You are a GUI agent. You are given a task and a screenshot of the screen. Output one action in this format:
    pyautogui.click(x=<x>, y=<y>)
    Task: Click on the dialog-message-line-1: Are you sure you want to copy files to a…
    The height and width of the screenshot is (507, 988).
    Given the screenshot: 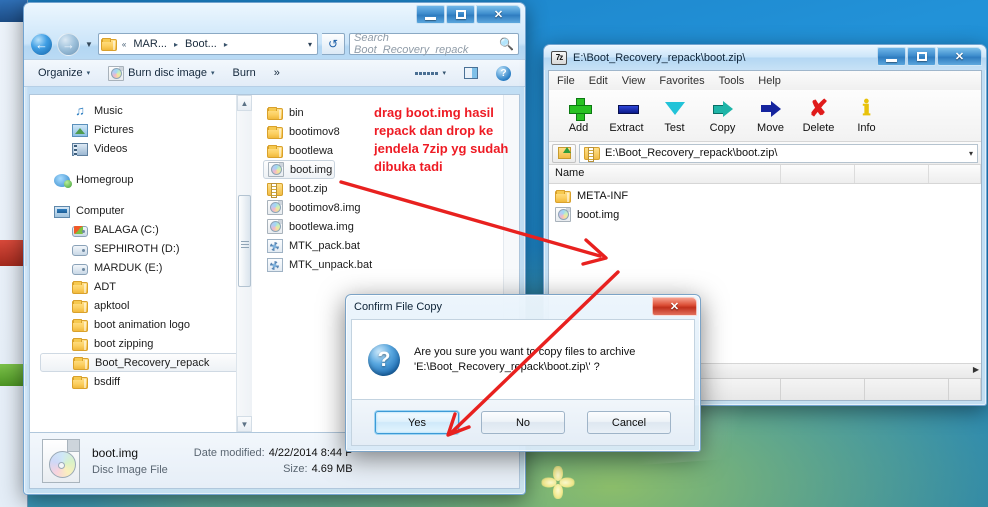 What is the action you would take?
    pyautogui.click(x=525, y=351)
    